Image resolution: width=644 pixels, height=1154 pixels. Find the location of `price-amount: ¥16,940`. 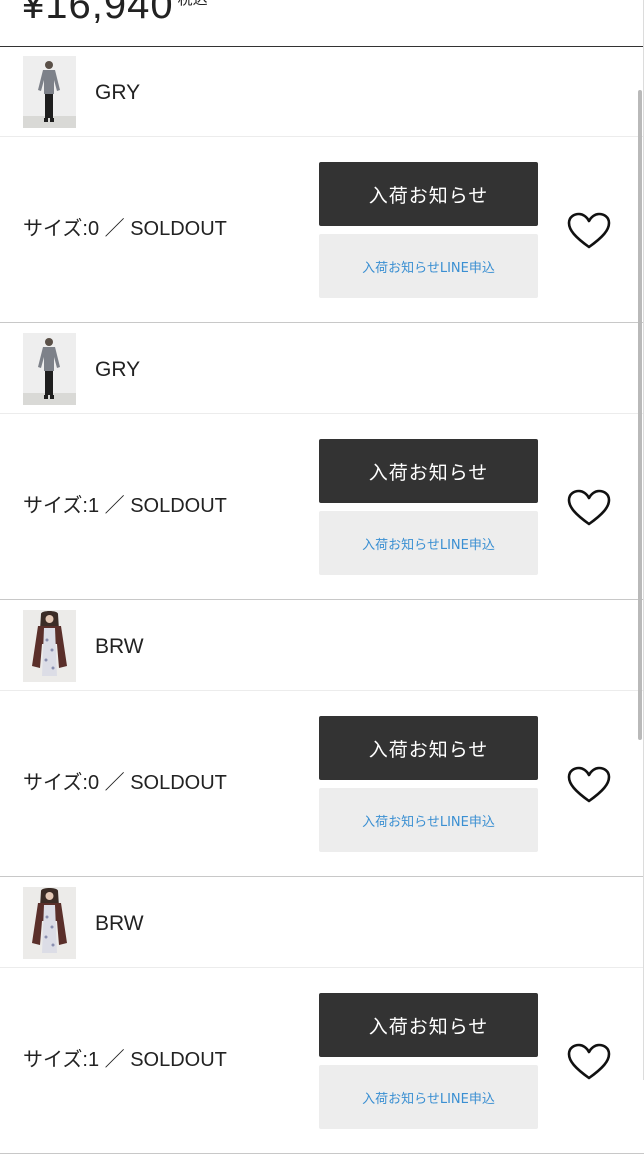

price-amount: ¥16,940 is located at coordinates (98, 13).